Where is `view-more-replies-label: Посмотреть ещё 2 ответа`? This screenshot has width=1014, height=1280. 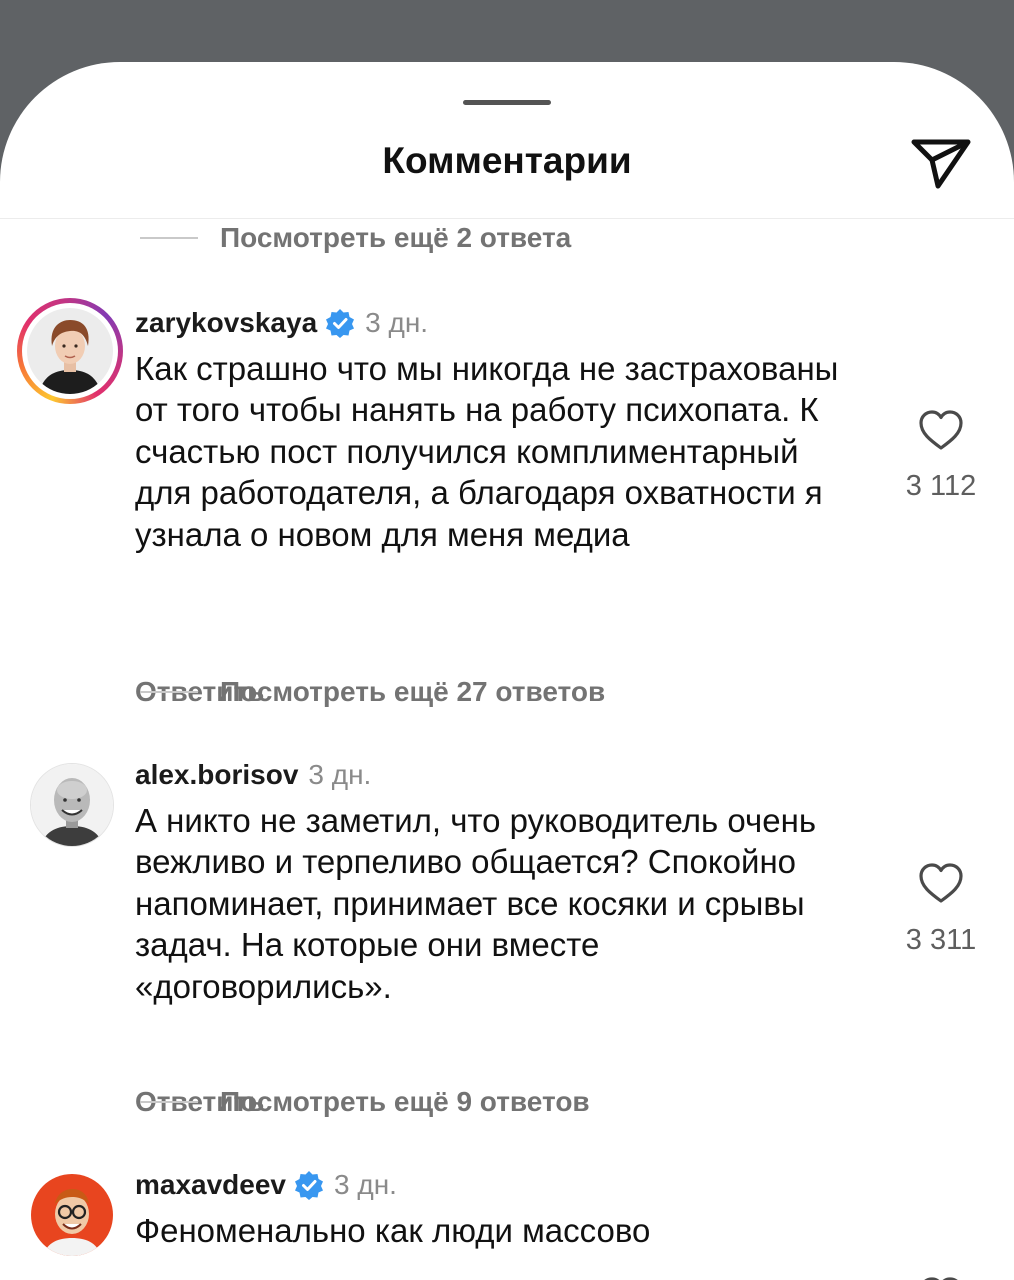 view-more-replies-label: Посмотреть ещё 2 ответа is located at coordinates (396, 237).